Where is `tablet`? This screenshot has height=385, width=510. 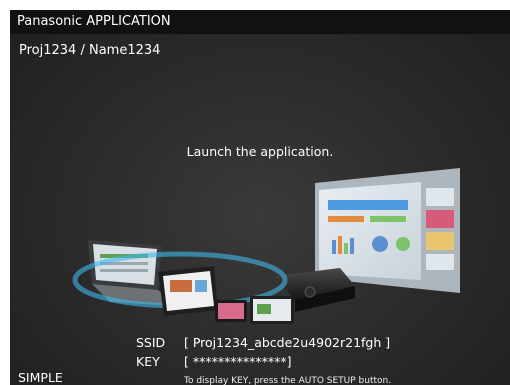 tablet is located at coordinates (188, 291).